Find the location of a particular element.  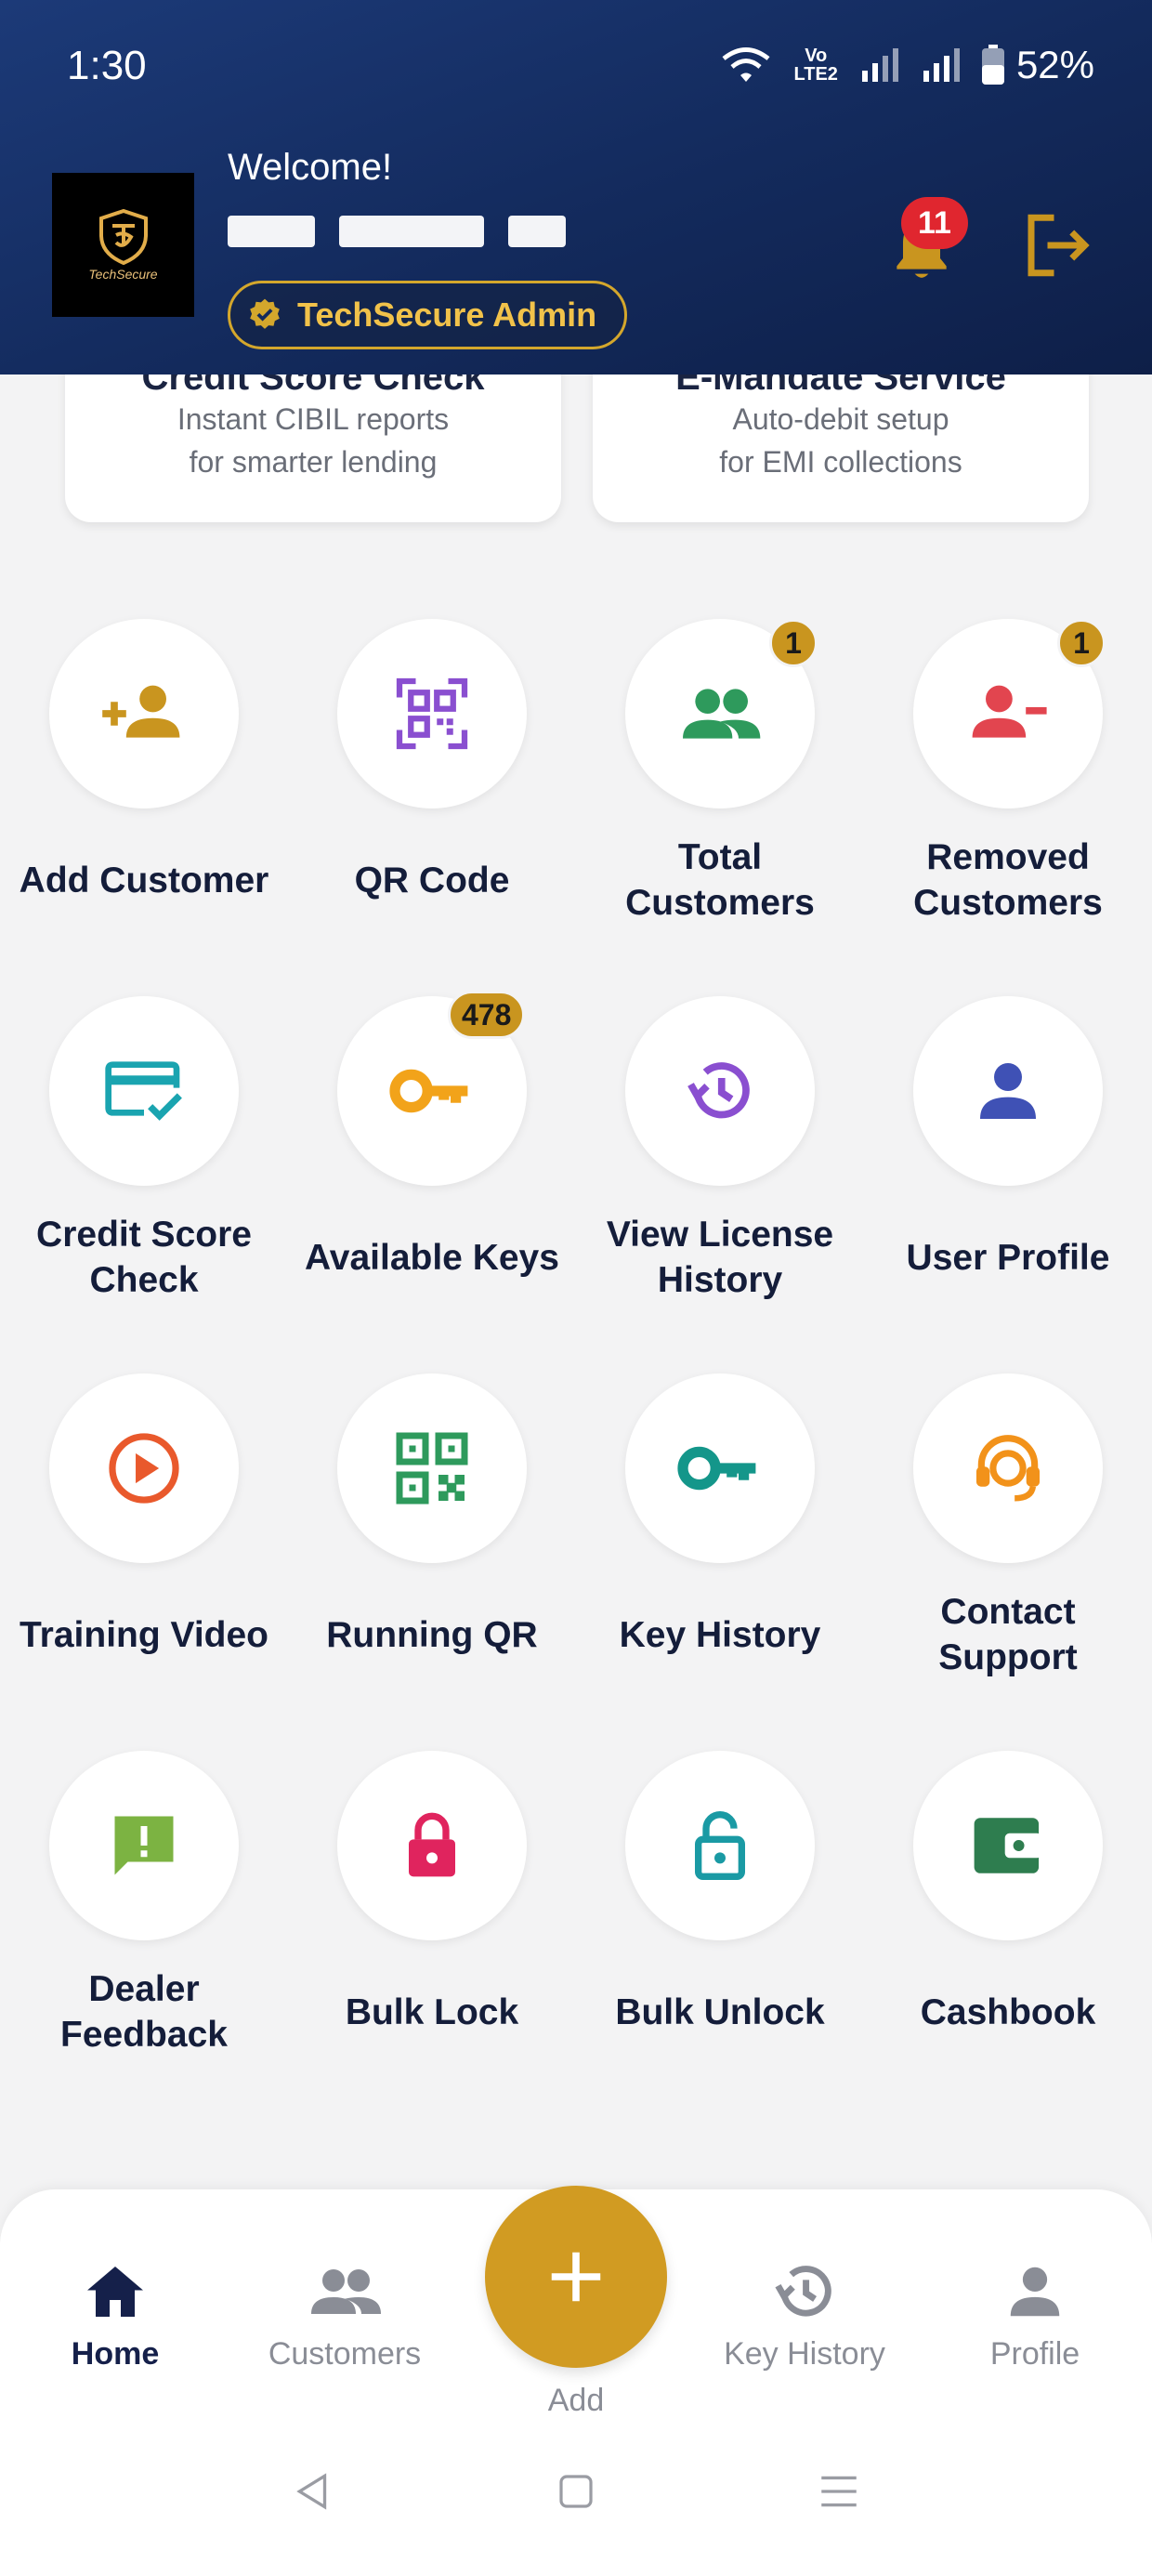

tile-training-video: Training Video is located at coordinates (144, 1559).